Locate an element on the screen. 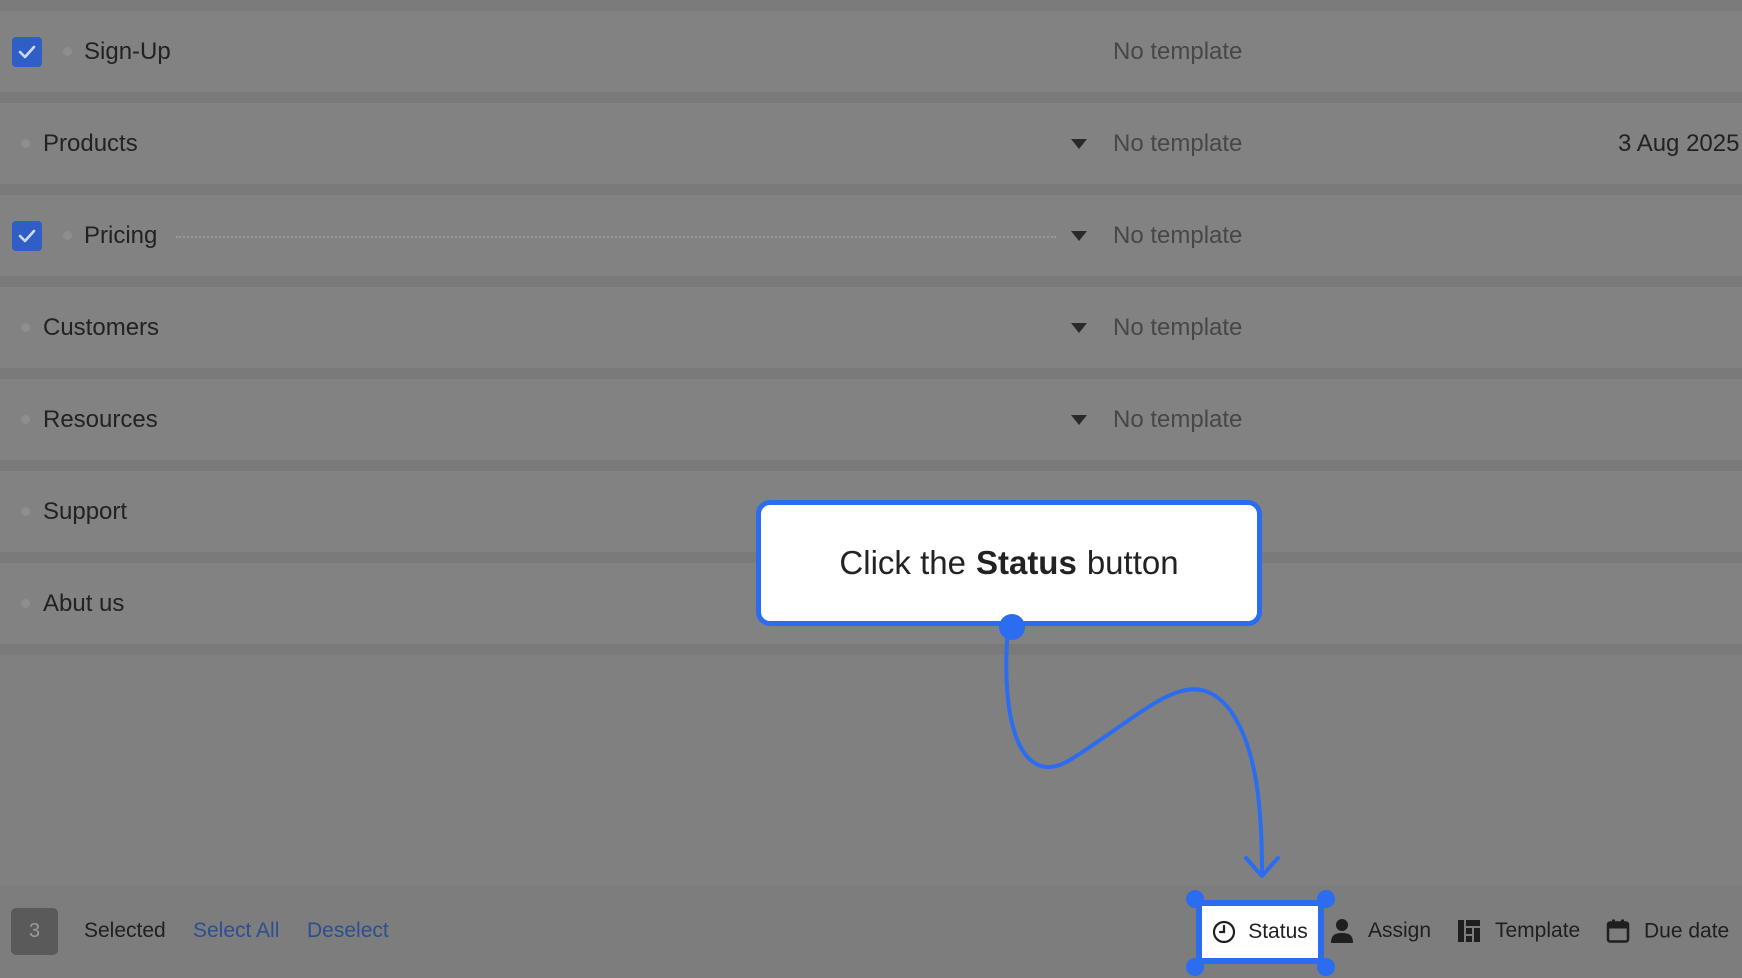 The height and width of the screenshot is (978, 1742). list-row: Resources No template is located at coordinates (871, 425).